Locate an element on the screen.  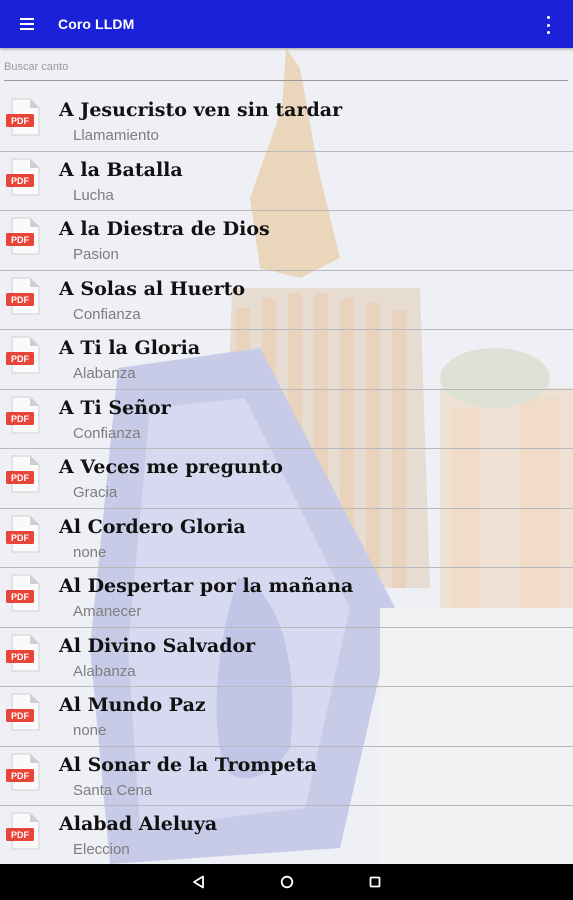
song-category: Pasion is located at coordinates (96, 254).